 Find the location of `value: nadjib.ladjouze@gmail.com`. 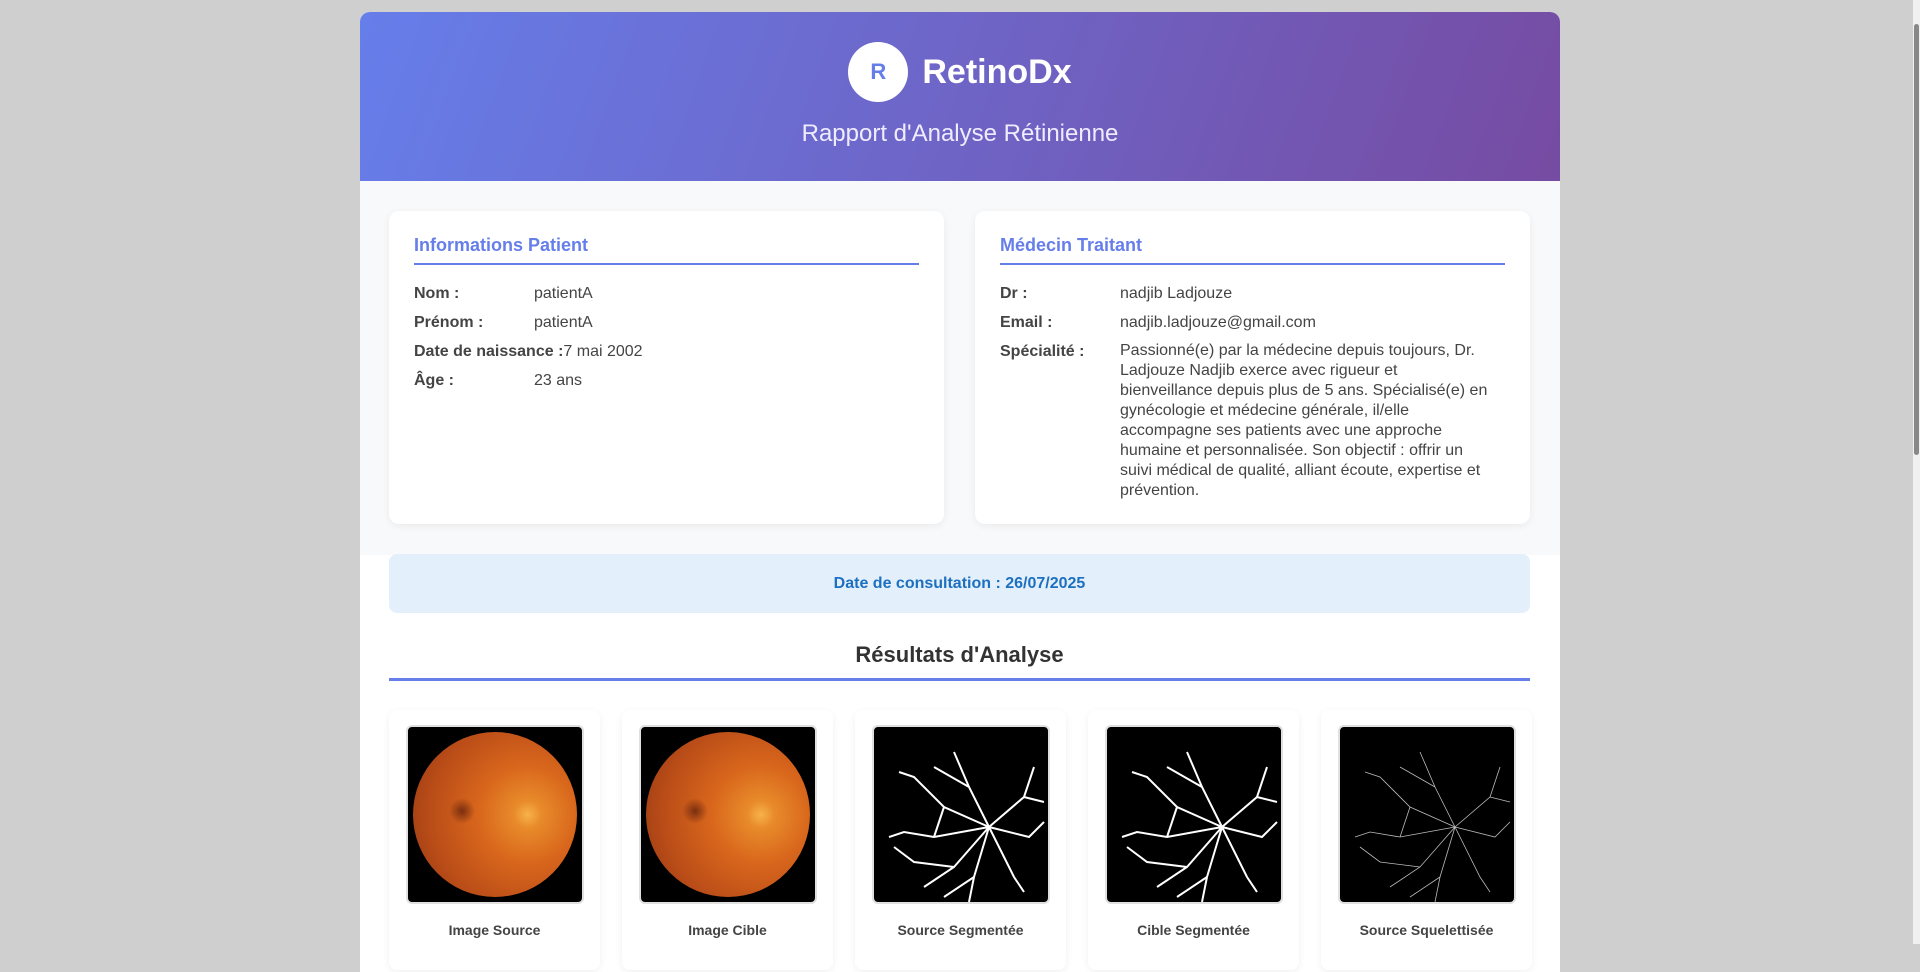

value: nadjib.ladjouze@gmail.com is located at coordinates (1218, 322).